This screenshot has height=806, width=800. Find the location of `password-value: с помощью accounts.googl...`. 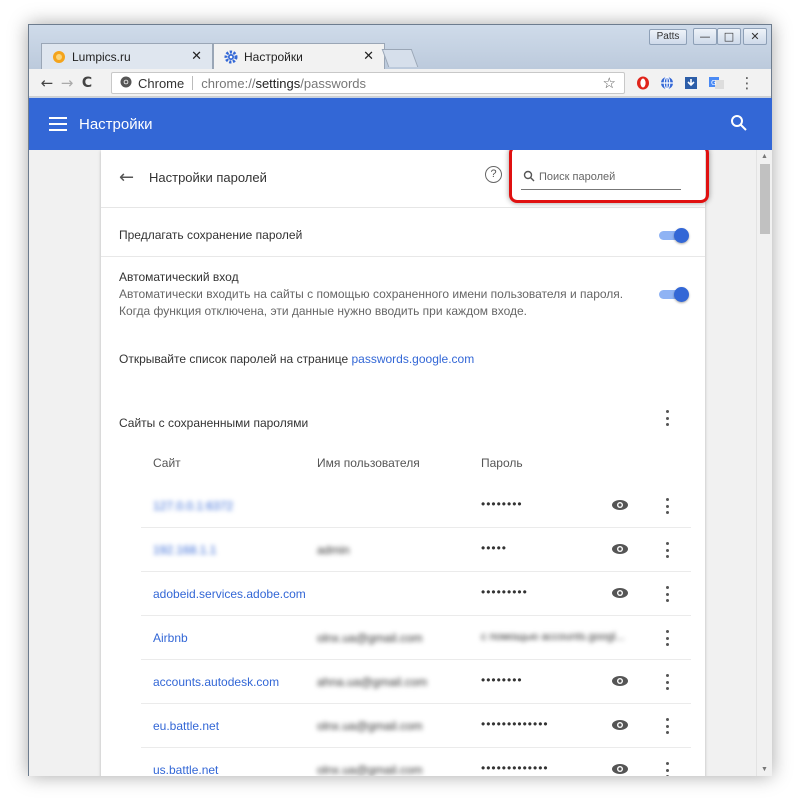

password-value: с помощью accounts.googl... is located at coordinates (553, 637).